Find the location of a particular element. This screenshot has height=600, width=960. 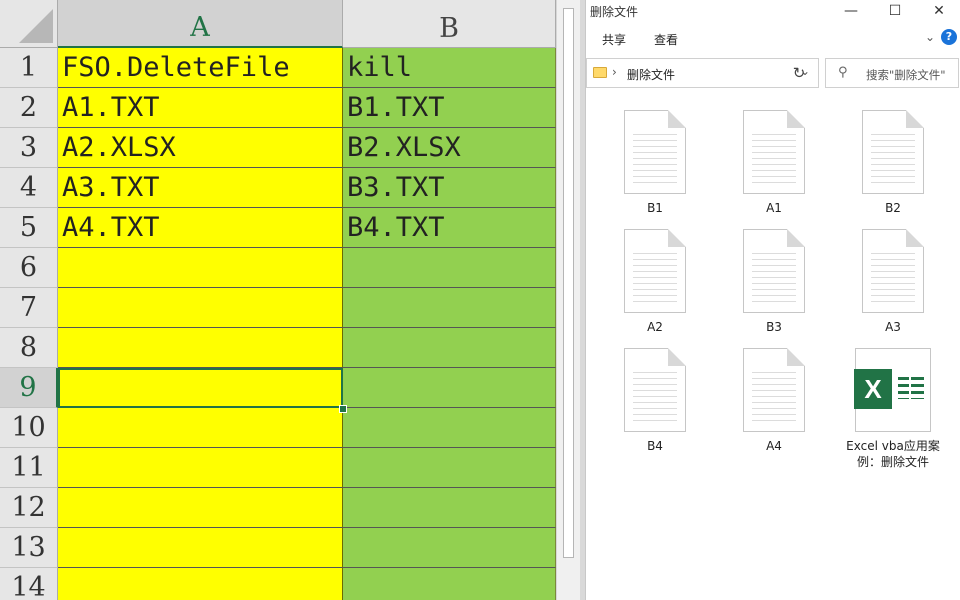

fill-handle is located at coordinates (343, 409).